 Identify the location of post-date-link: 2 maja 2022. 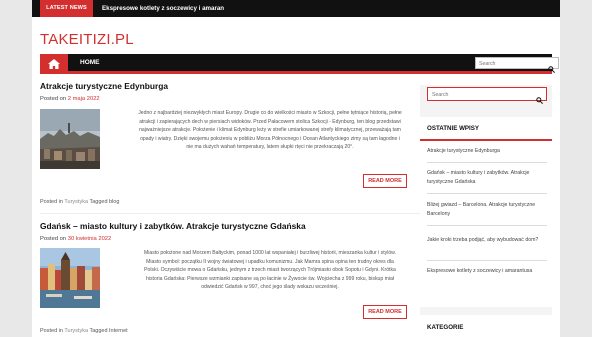
(84, 99).